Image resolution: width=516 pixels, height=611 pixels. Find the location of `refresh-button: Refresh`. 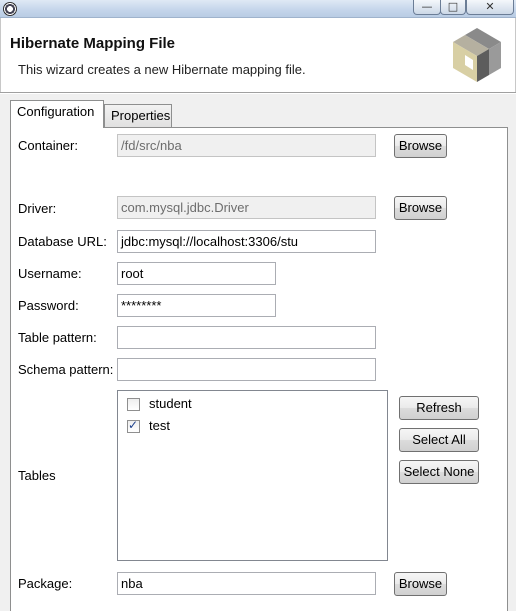

refresh-button: Refresh is located at coordinates (439, 408).